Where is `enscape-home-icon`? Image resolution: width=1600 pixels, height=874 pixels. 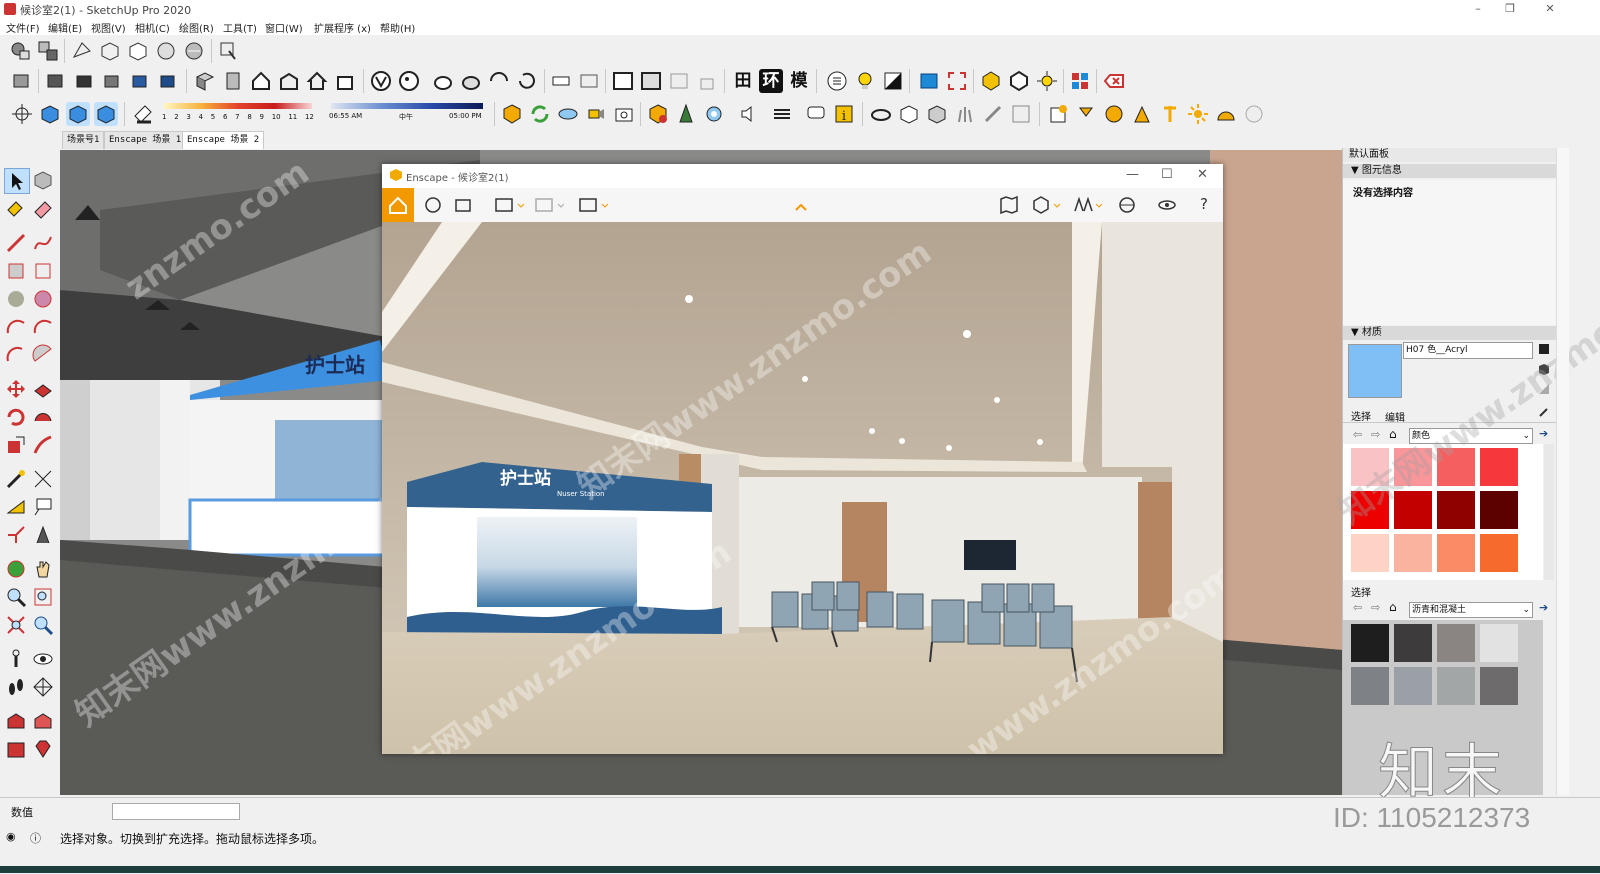
enscape-home-icon is located at coordinates (398, 205).